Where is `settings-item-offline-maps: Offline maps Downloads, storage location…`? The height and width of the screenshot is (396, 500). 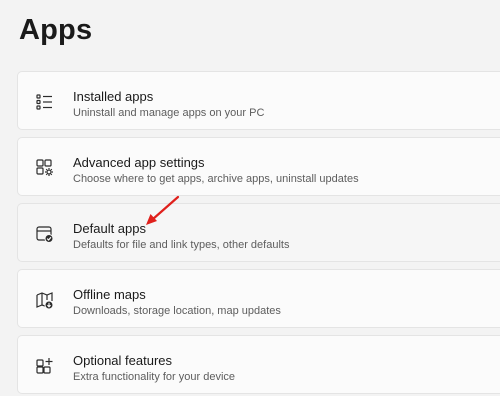
settings-item-offline-maps: Offline maps Downloads, storage location… is located at coordinates (258, 298).